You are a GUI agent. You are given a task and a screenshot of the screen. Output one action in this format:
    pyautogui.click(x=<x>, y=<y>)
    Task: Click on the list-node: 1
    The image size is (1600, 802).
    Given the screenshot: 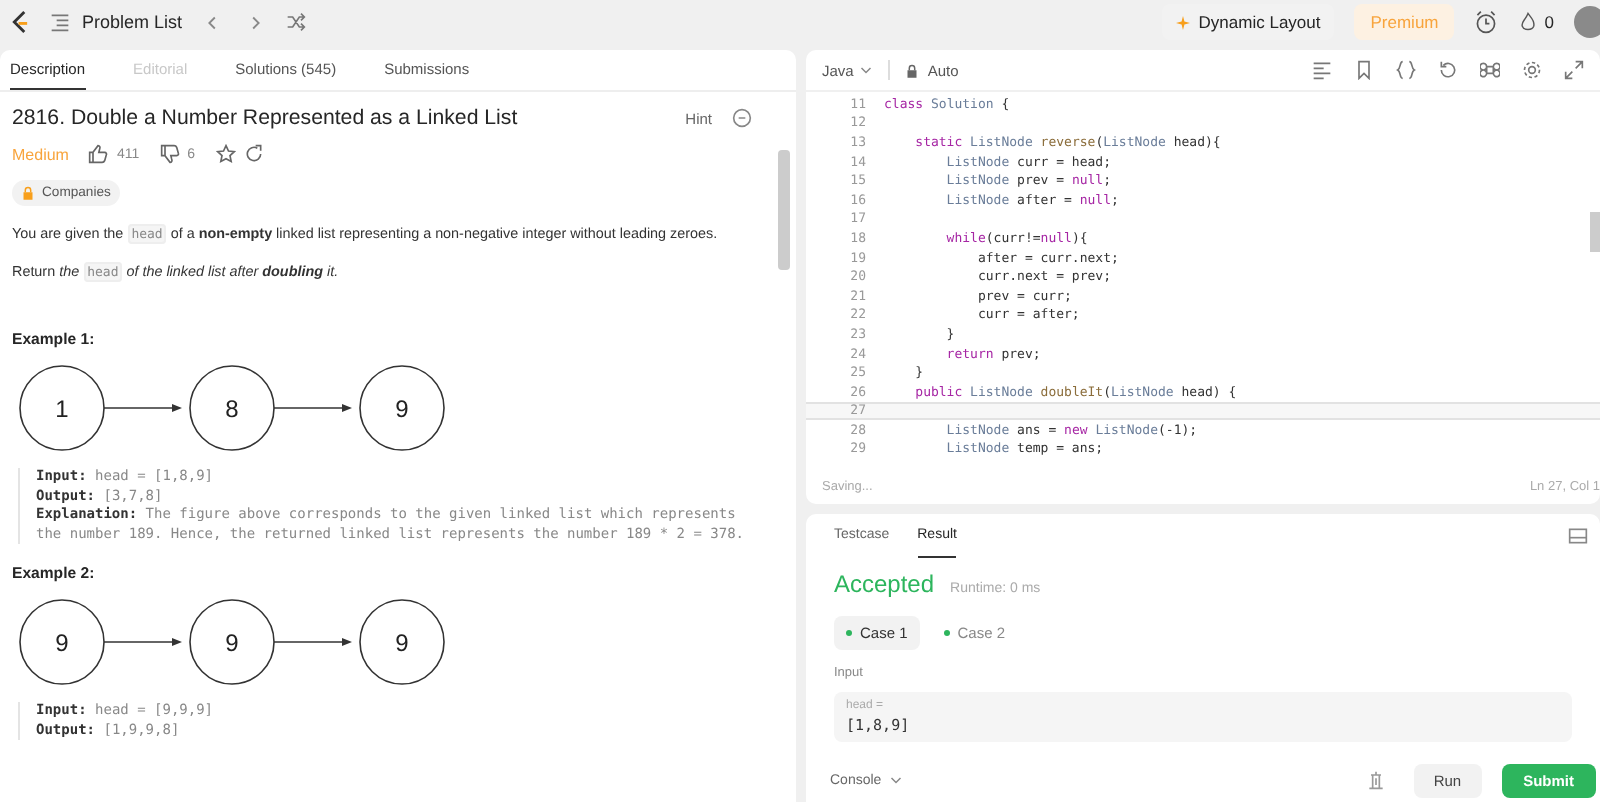 What is the action you would take?
    pyautogui.click(x=62, y=408)
    